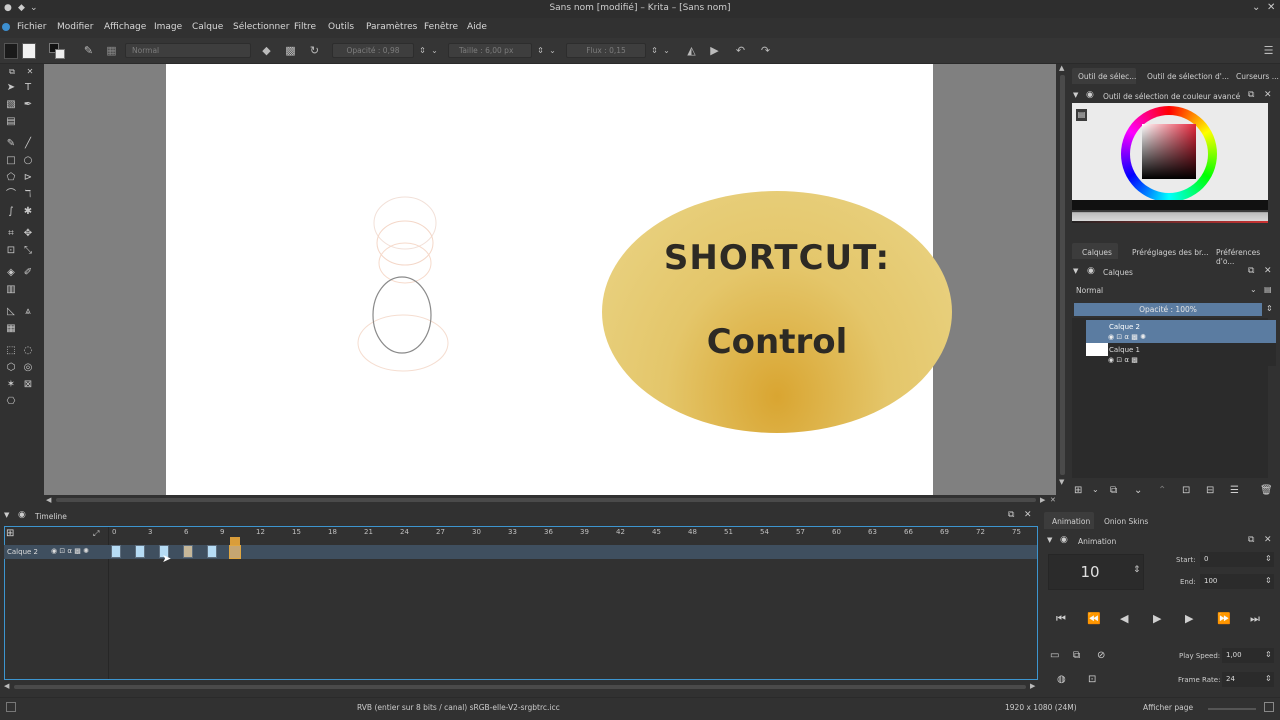 The height and width of the screenshot is (720, 1280). I want to click on polyline-tool-icon: ⊳, so click(28, 178).